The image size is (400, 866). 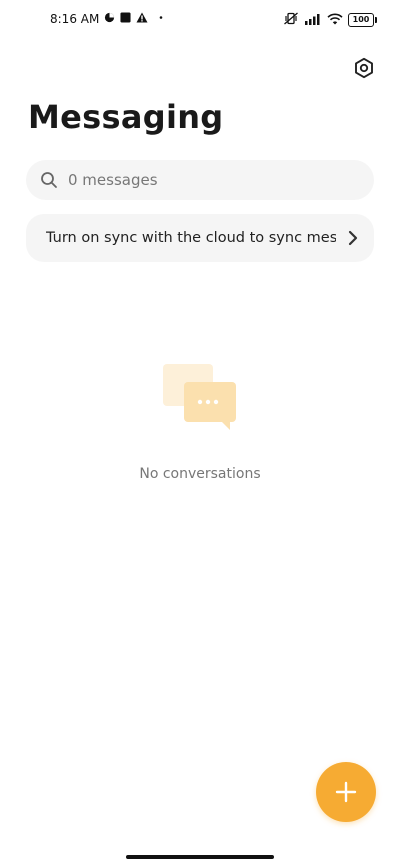 I want to click on search-placeholder: 0 messages, so click(x=113, y=180).